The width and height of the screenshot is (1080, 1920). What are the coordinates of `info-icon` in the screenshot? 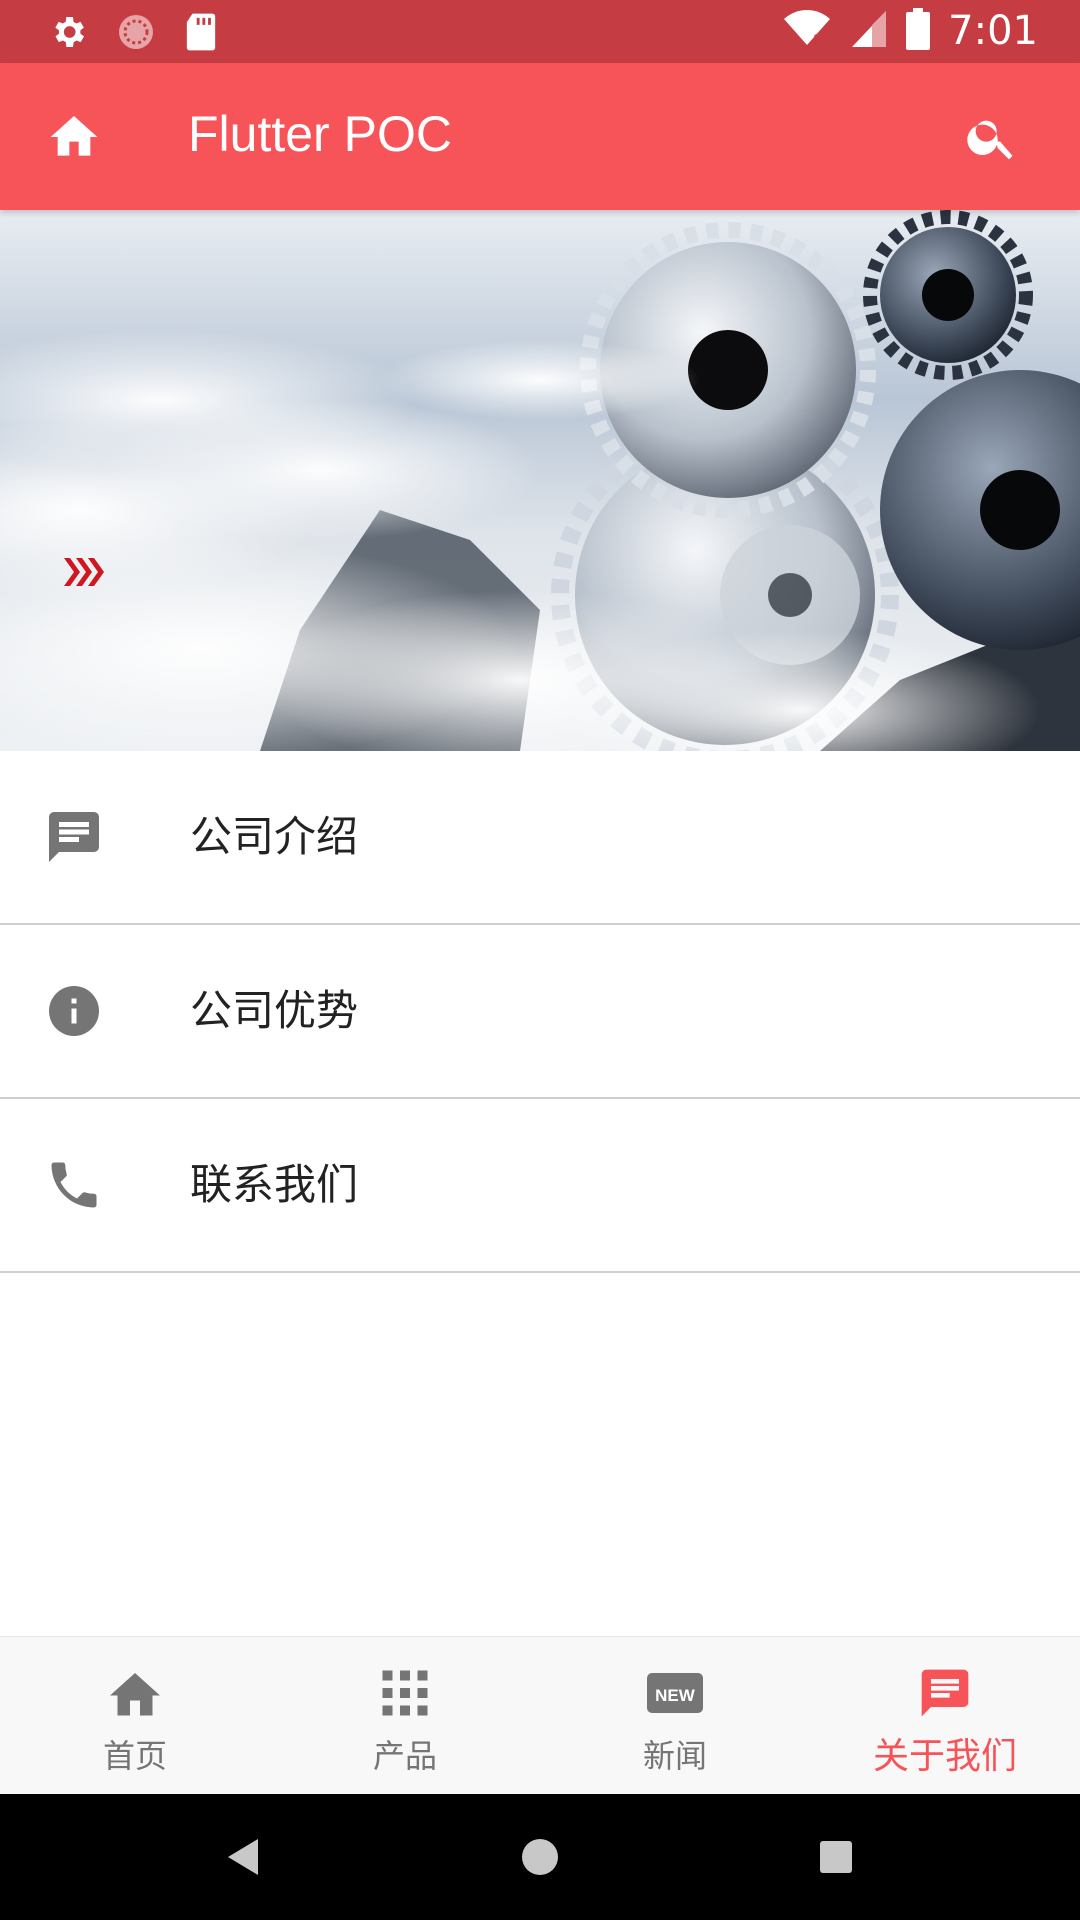 It's located at (74, 1011).